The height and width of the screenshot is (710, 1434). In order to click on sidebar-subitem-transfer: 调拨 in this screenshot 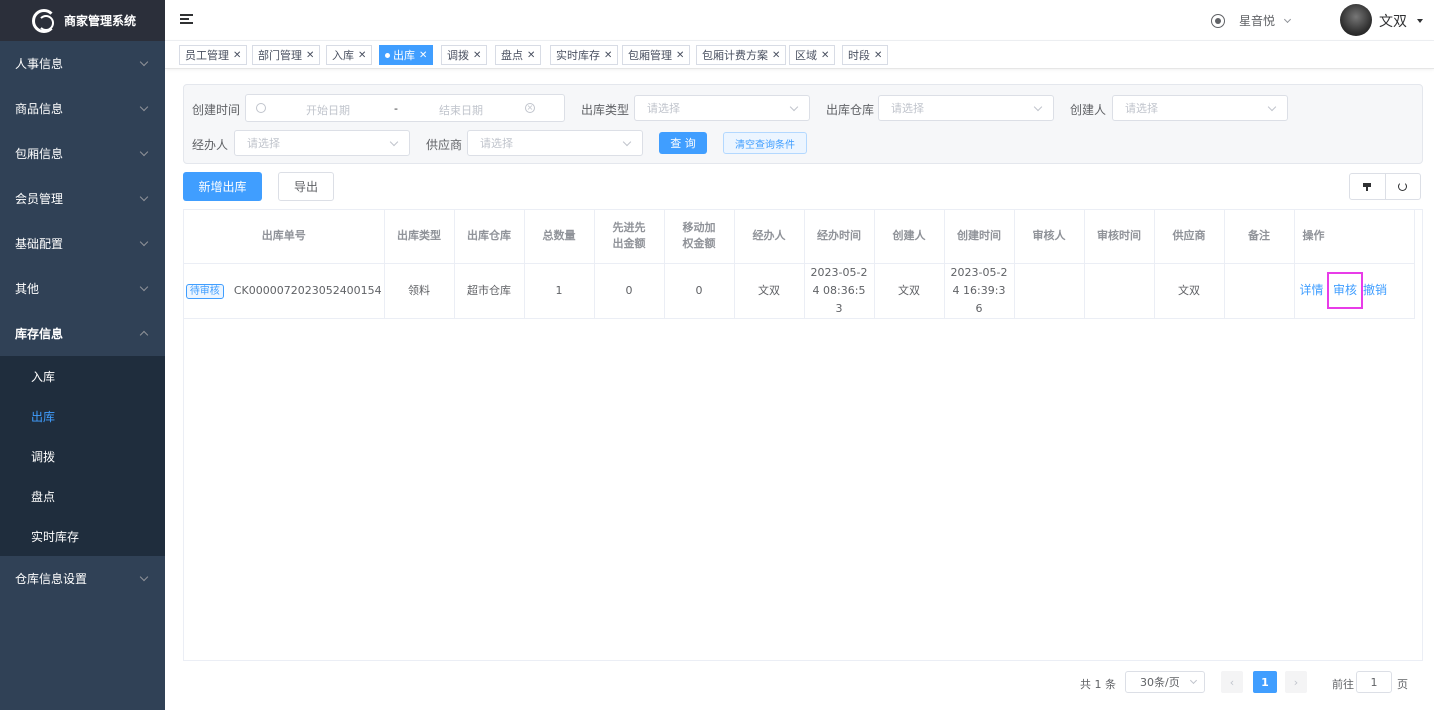, I will do `click(82, 456)`.